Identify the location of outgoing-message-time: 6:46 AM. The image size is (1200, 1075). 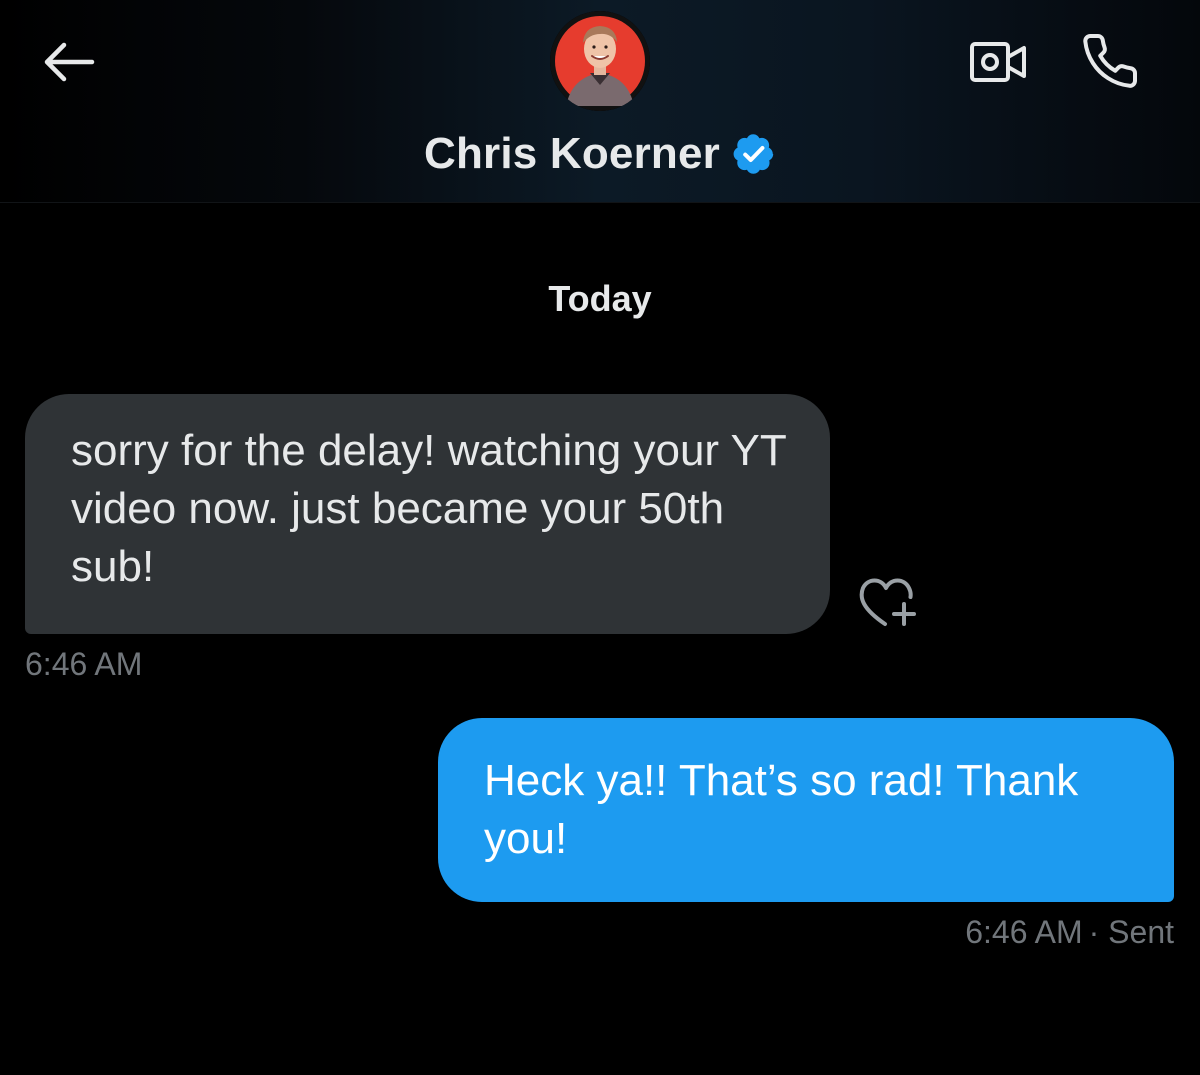
(1024, 932).